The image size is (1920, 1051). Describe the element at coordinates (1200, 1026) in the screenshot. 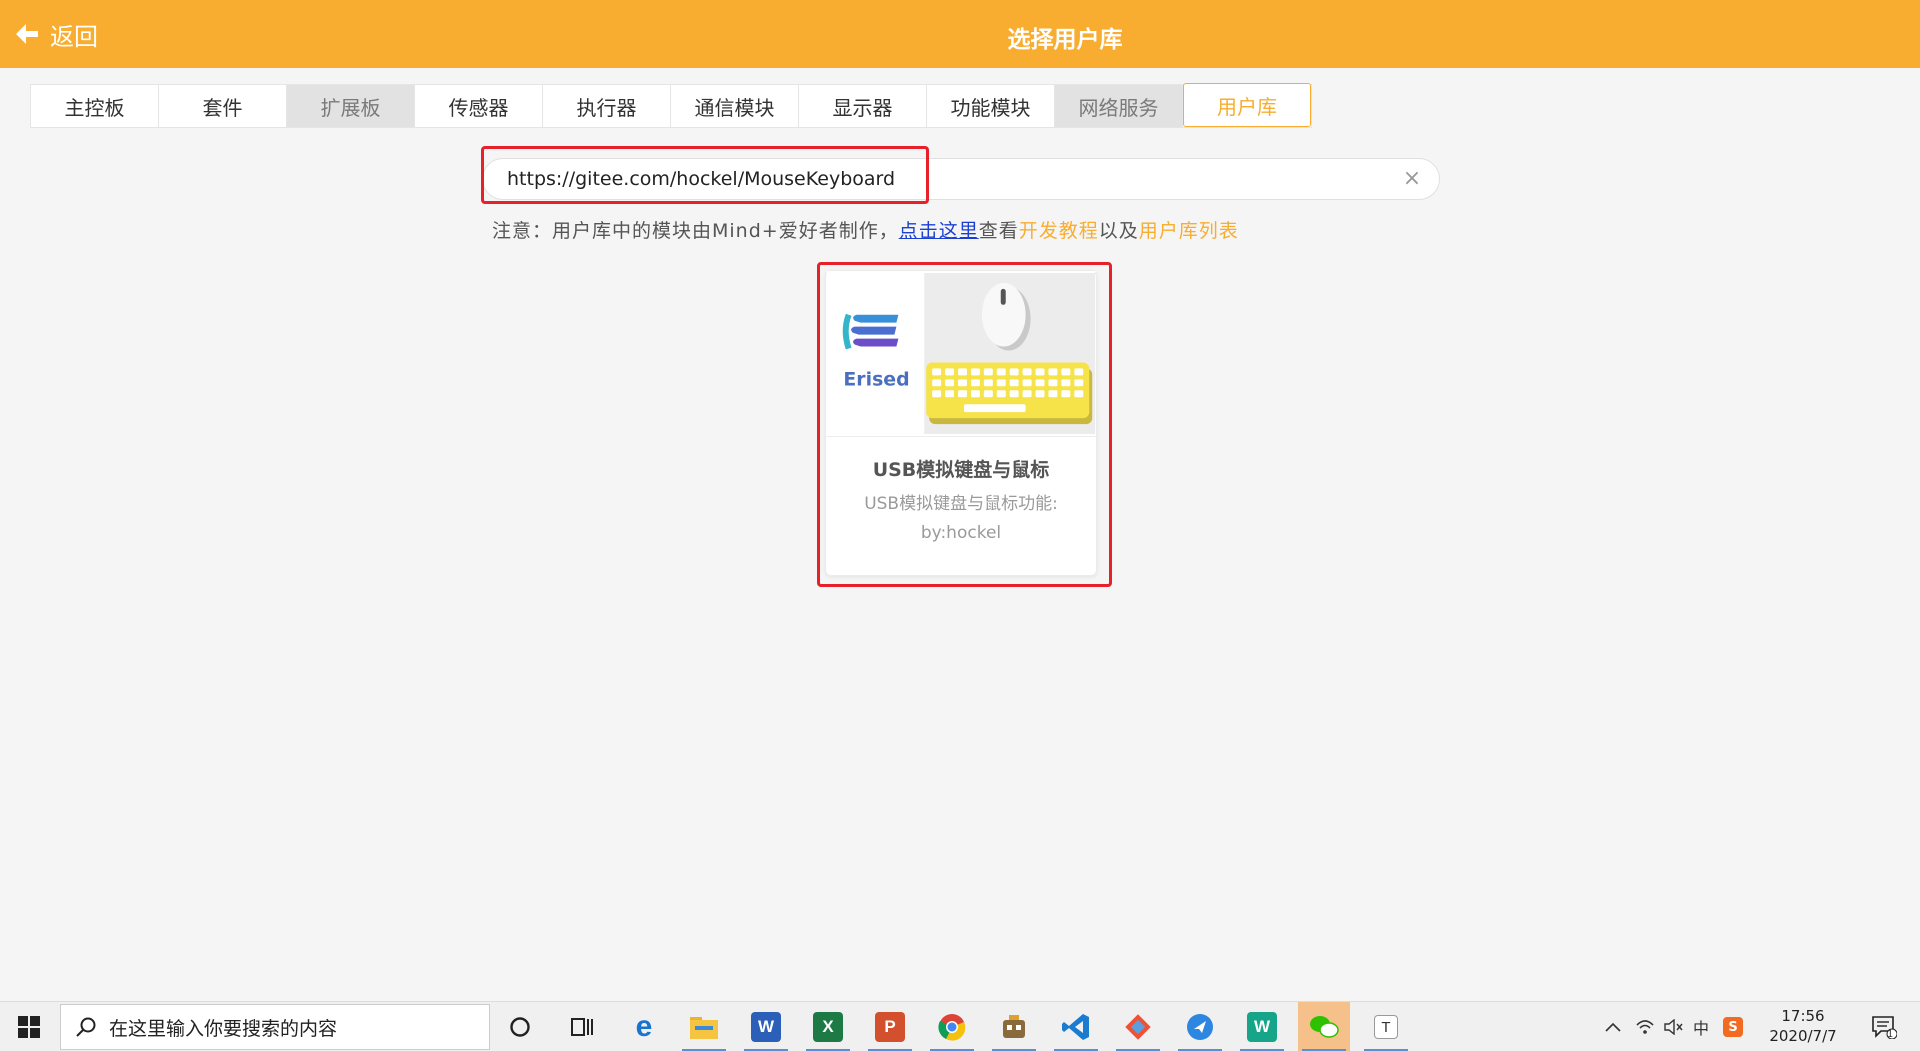

I see `feishu-icon` at that location.